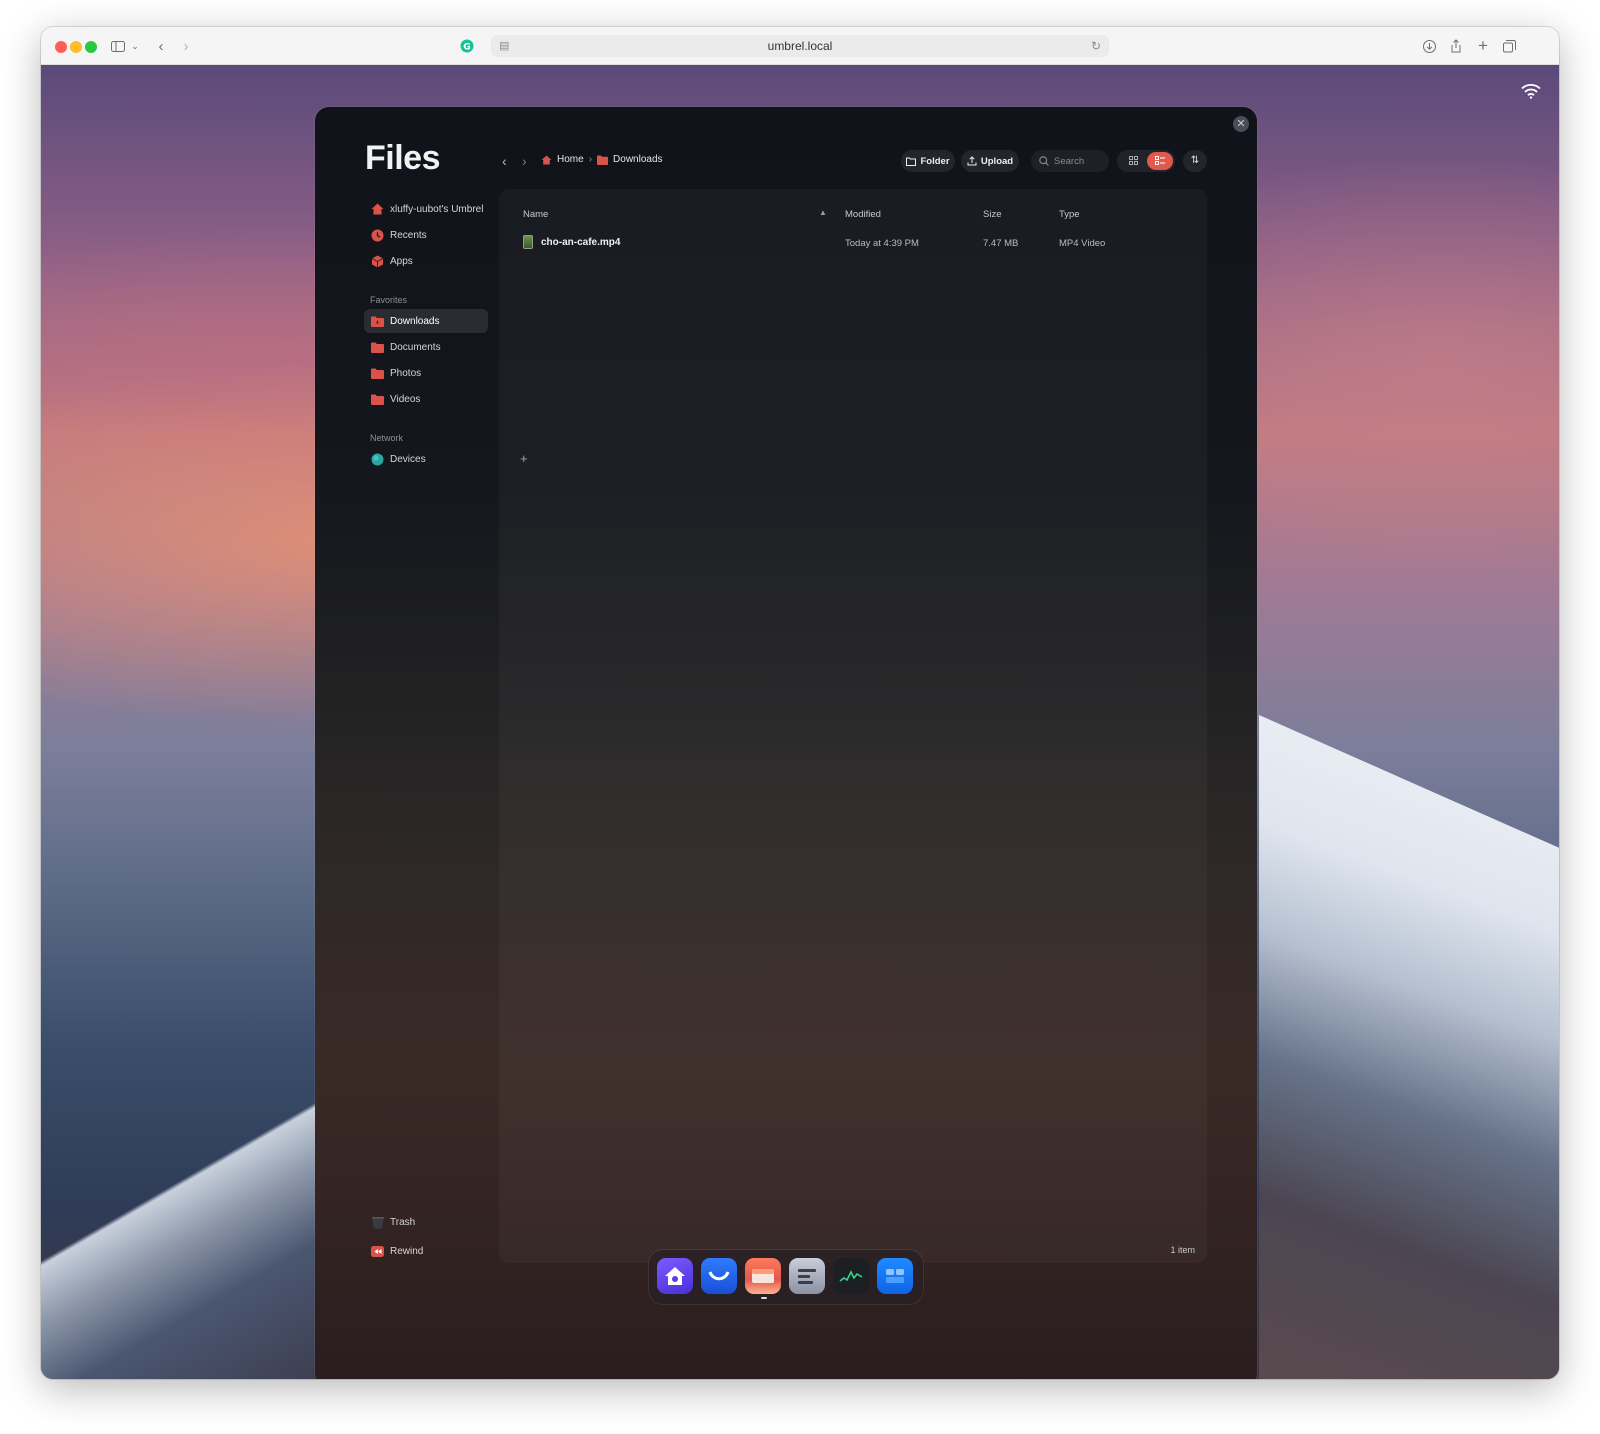 This screenshot has height=1434, width=1600. What do you see at coordinates (570, 159) in the screenshot?
I see `breadcrumb-home: Home` at bounding box center [570, 159].